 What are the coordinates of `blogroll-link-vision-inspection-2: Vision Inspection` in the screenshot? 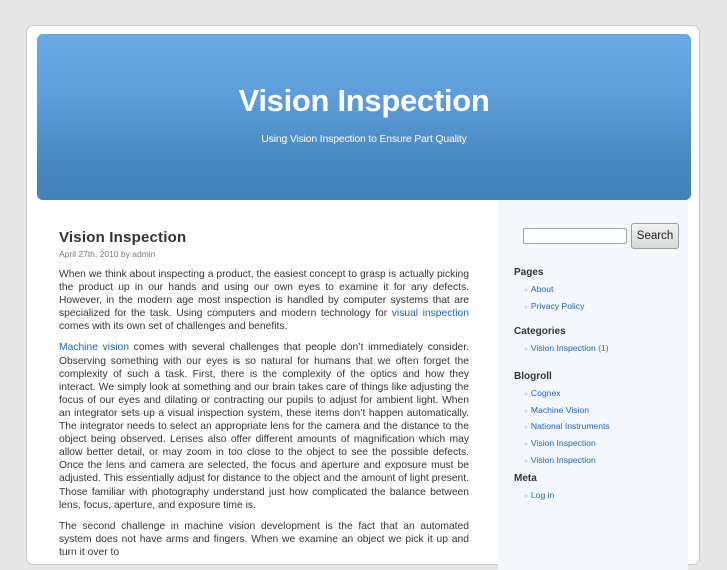 It's located at (563, 460).